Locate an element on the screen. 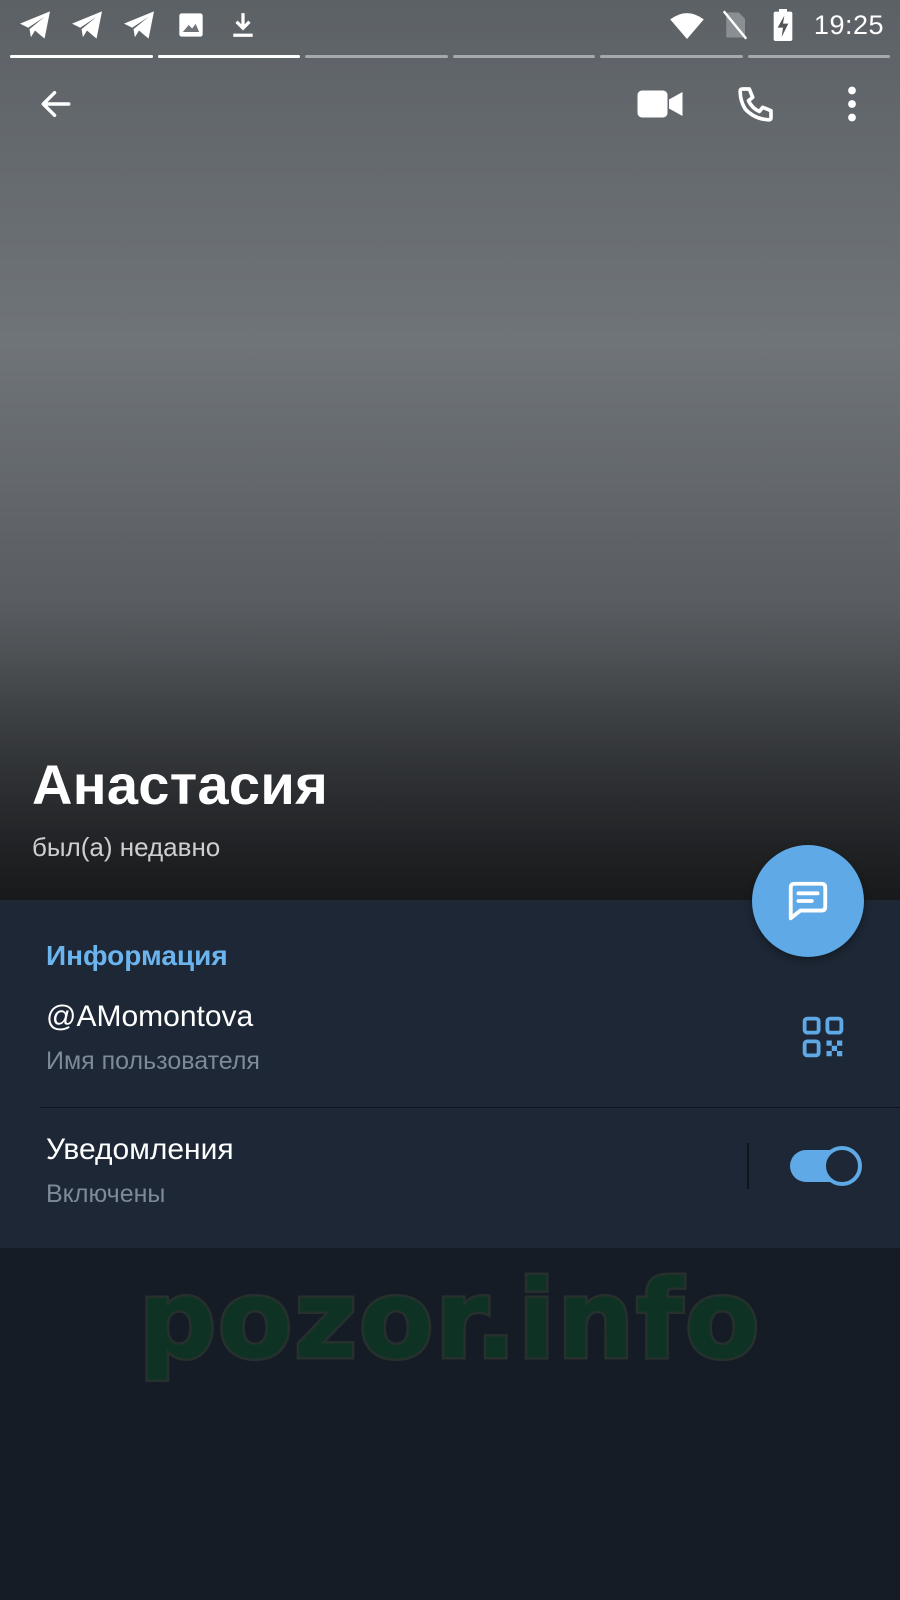  divider is located at coordinates (470, 1107).